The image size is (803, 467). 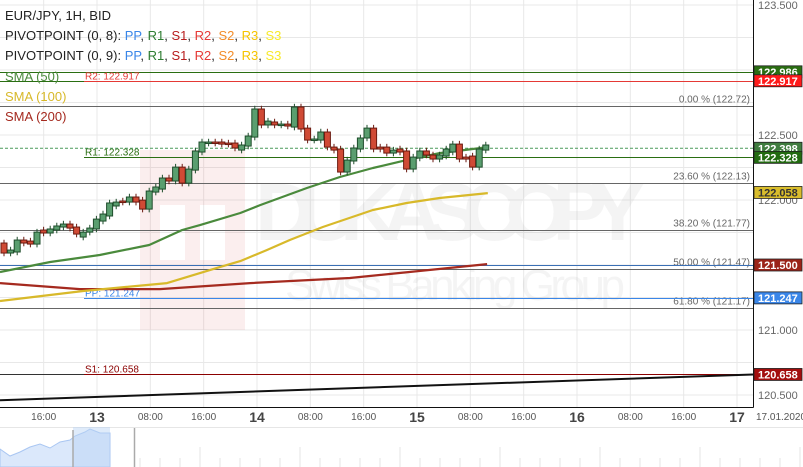 I want to click on sma200-legend: SMA (200), so click(x=35, y=116).